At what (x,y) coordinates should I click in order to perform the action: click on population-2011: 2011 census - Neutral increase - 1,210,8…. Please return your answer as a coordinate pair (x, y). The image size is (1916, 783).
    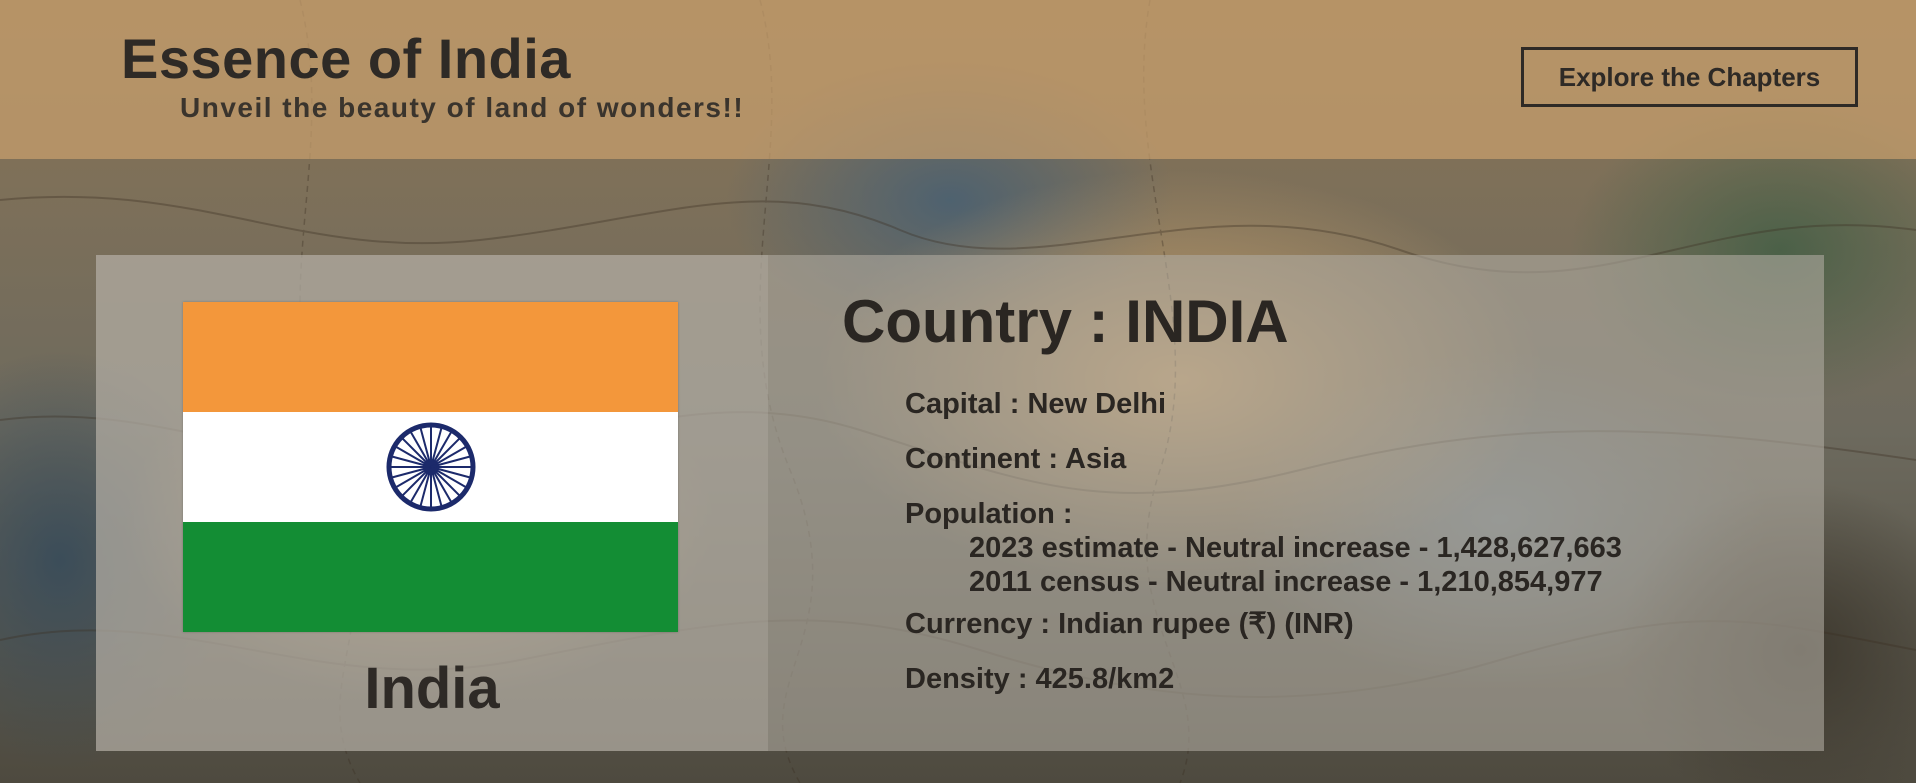
    Looking at the image, I should click on (1286, 582).